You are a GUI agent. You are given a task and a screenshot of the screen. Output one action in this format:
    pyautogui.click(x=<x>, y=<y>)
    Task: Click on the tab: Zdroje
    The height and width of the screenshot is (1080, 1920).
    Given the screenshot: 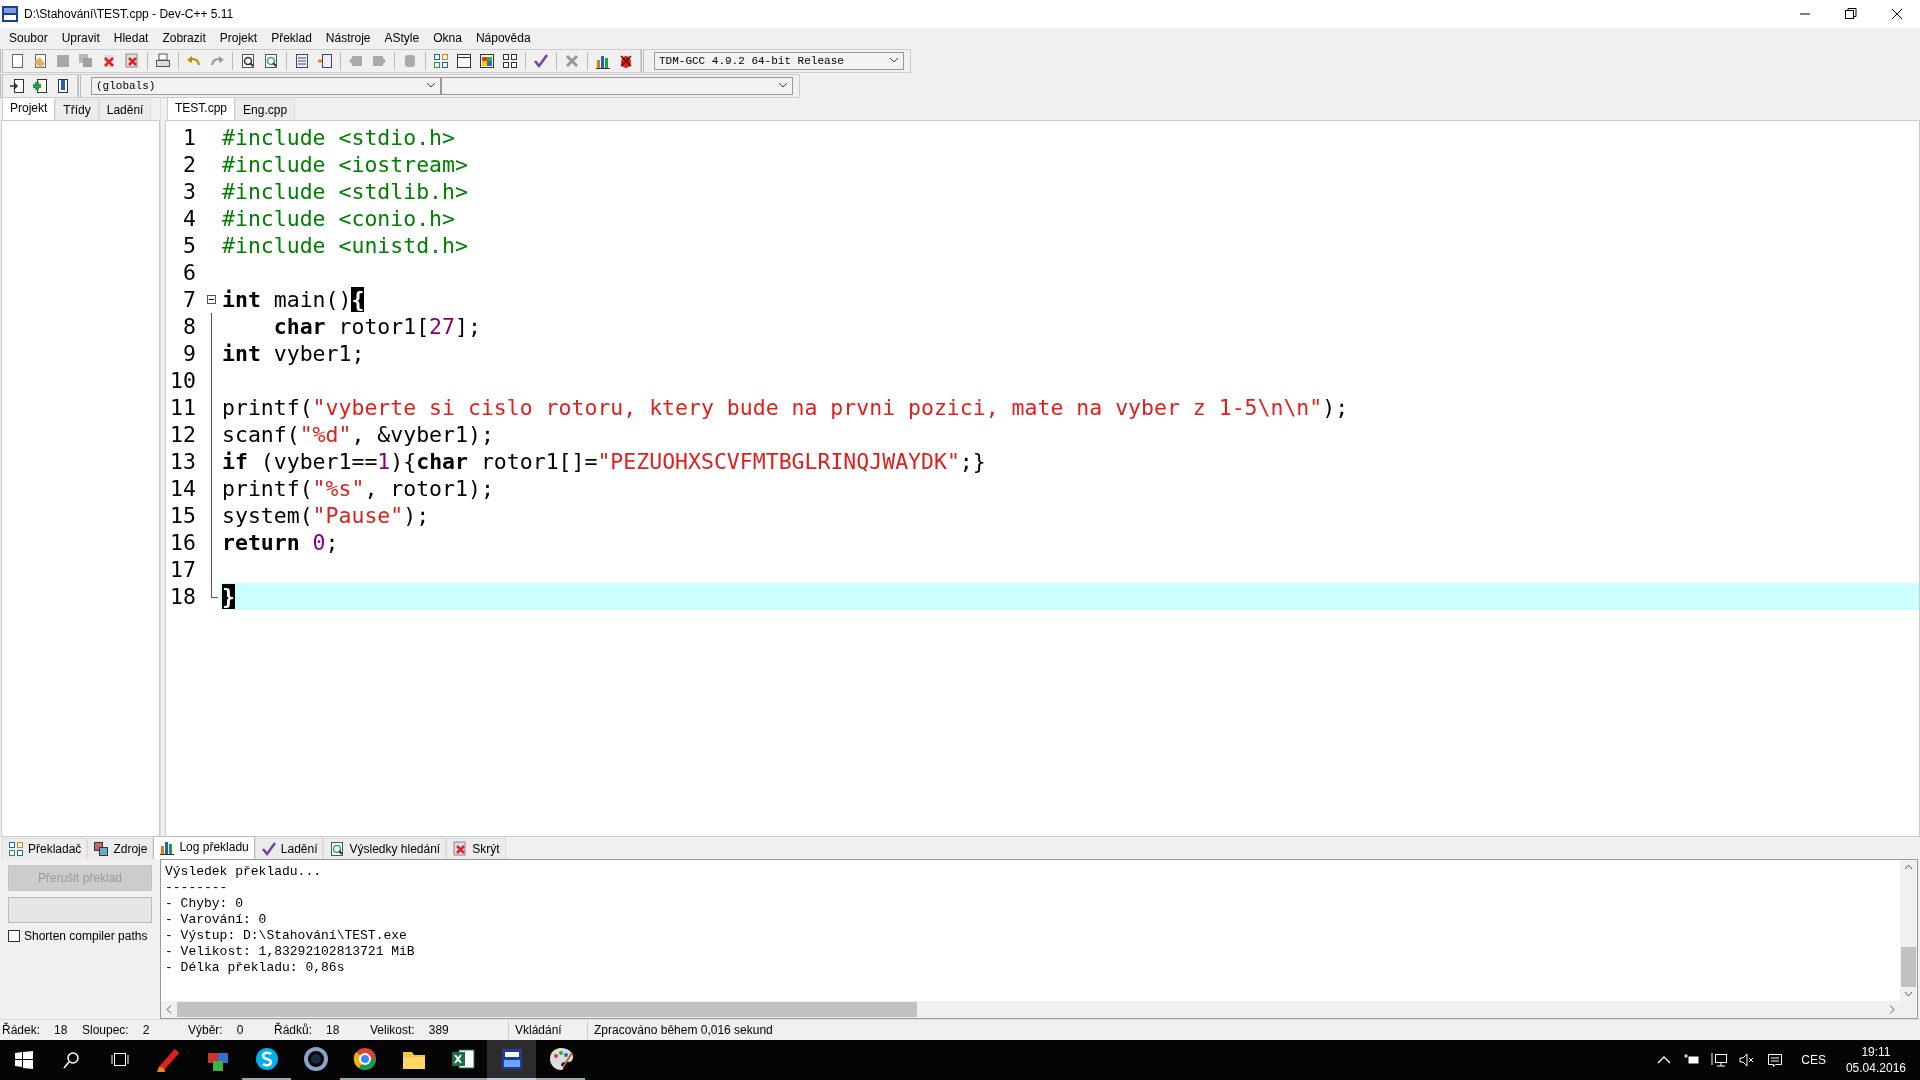 What is the action you would take?
    pyautogui.click(x=120, y=849)
    